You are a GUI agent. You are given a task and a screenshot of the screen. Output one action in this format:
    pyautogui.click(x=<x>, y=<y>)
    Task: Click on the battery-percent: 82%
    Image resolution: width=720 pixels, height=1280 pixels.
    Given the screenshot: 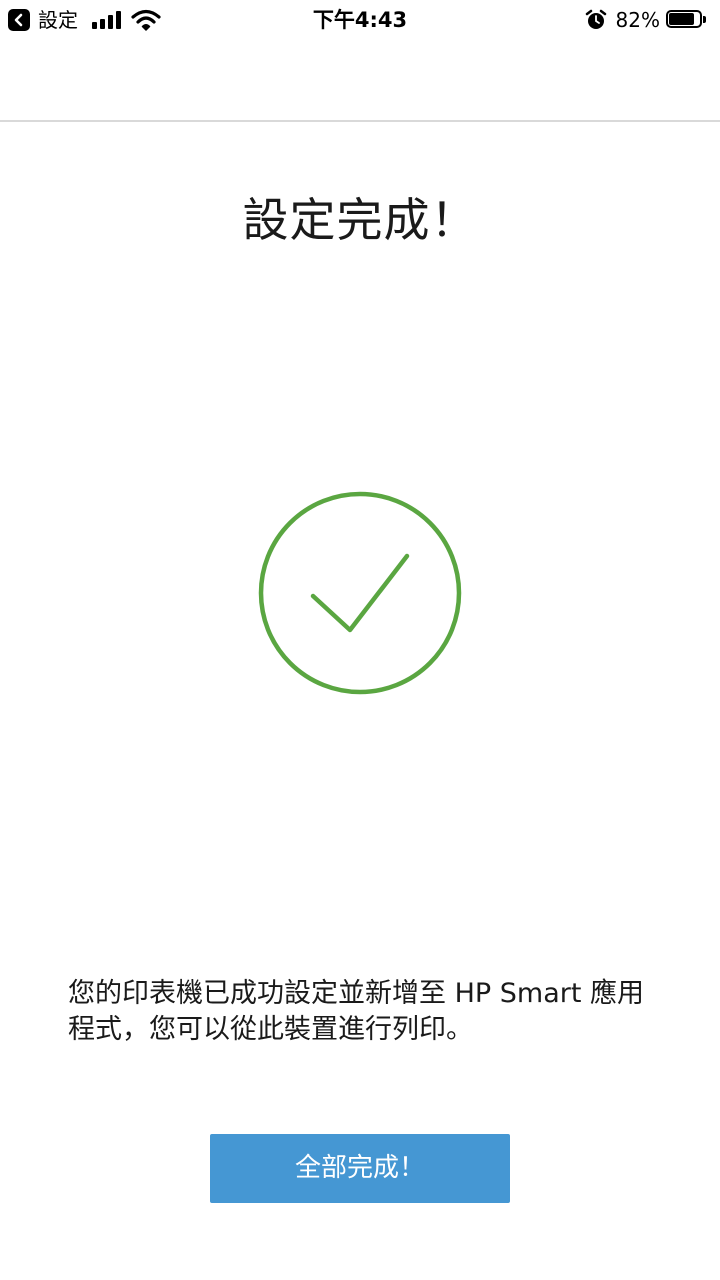 What is the action you would take?
    pyautogui.click(x=637, y=20)
    